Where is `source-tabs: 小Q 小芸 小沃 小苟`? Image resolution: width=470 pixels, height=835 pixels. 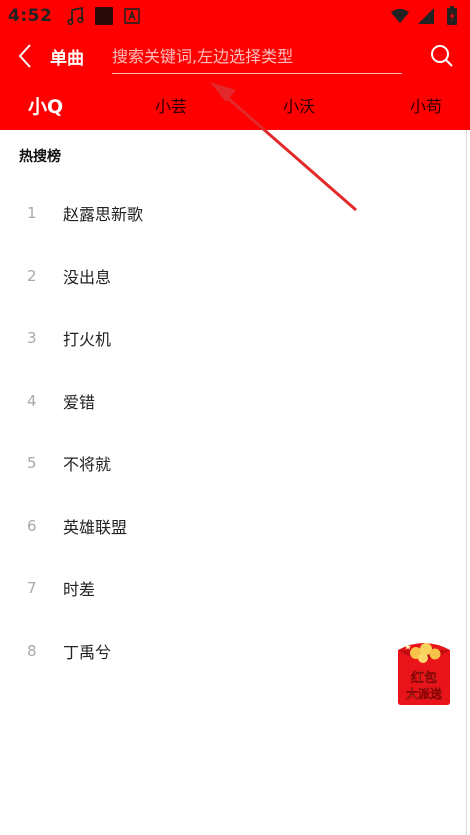 source-tabs: 小Q 小芸 小沃 小苟 is located at coordinates (235, 105).